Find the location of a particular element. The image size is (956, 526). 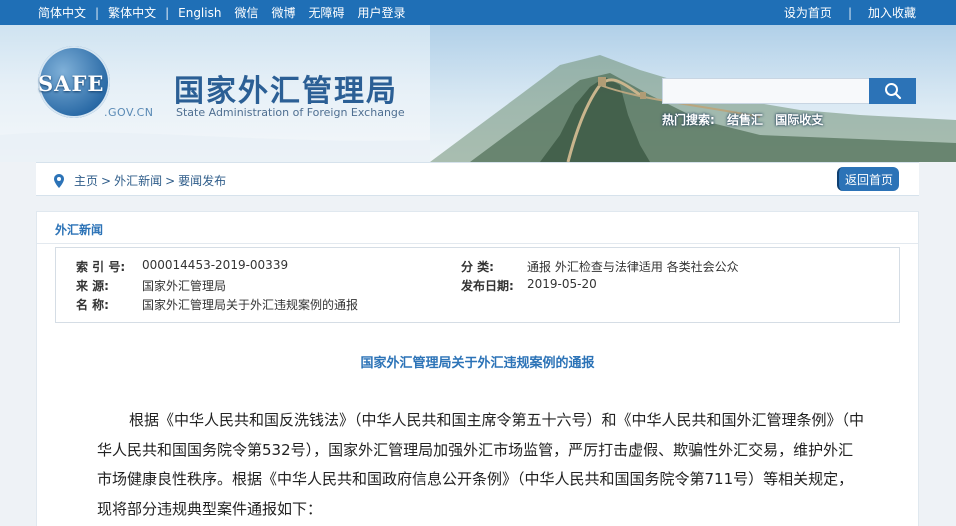

link-set-home: 设为首页 is located at coordinates (808, 12).